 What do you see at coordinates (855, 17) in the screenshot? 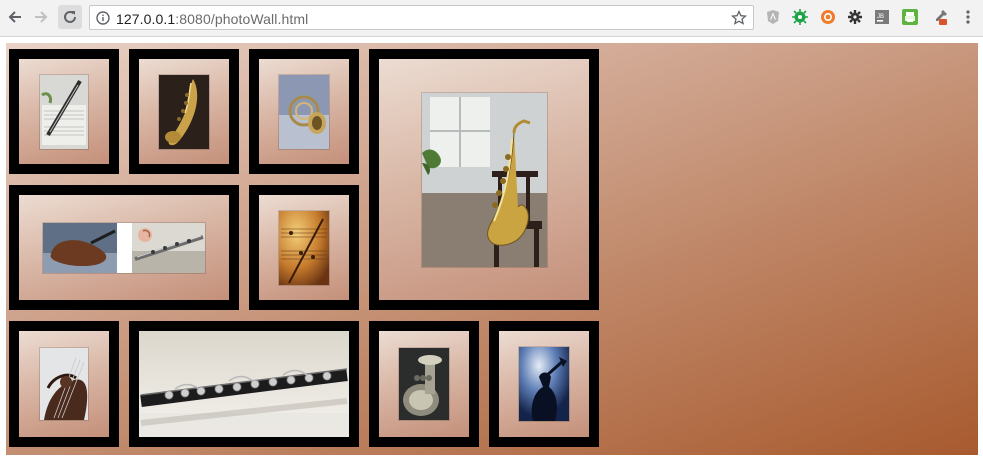
I see `gear-extension-icon` at bounding box center [855, 17].